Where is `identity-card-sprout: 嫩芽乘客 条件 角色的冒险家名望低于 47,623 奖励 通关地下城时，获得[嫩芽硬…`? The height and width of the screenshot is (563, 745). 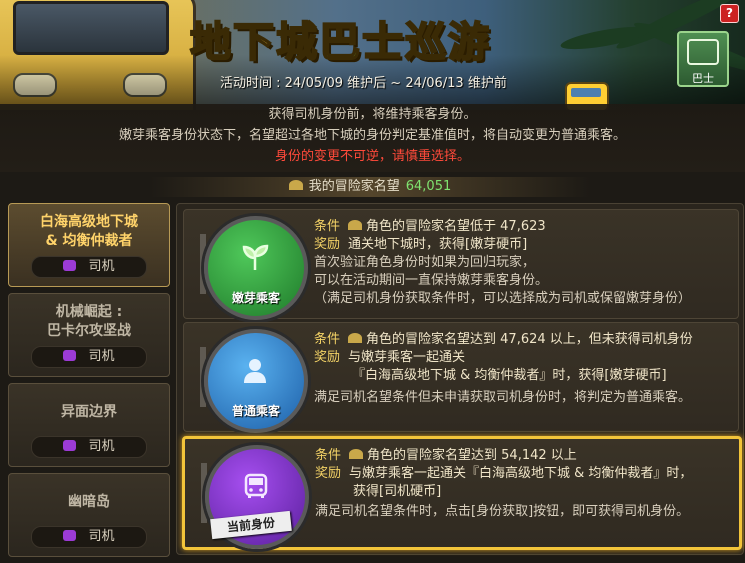 identity-card-sprout: 嫩芽乘客 条件 角色的冒险家名望低于 47,623 奖励 通关地下城时，获得[嫩芽硬… is located at coordinates (461, 264).